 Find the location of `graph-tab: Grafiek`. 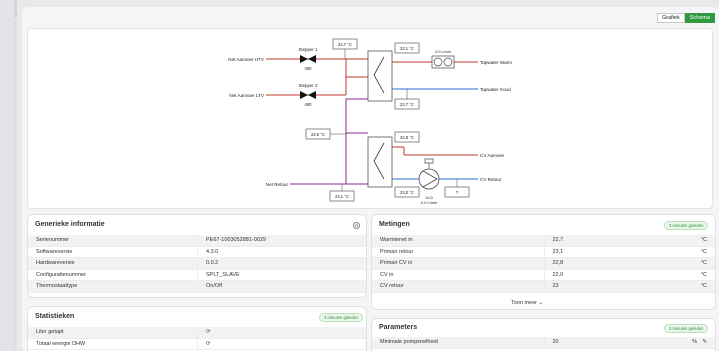

graph-tab: Grafiek is located at coordinates (671, 18).